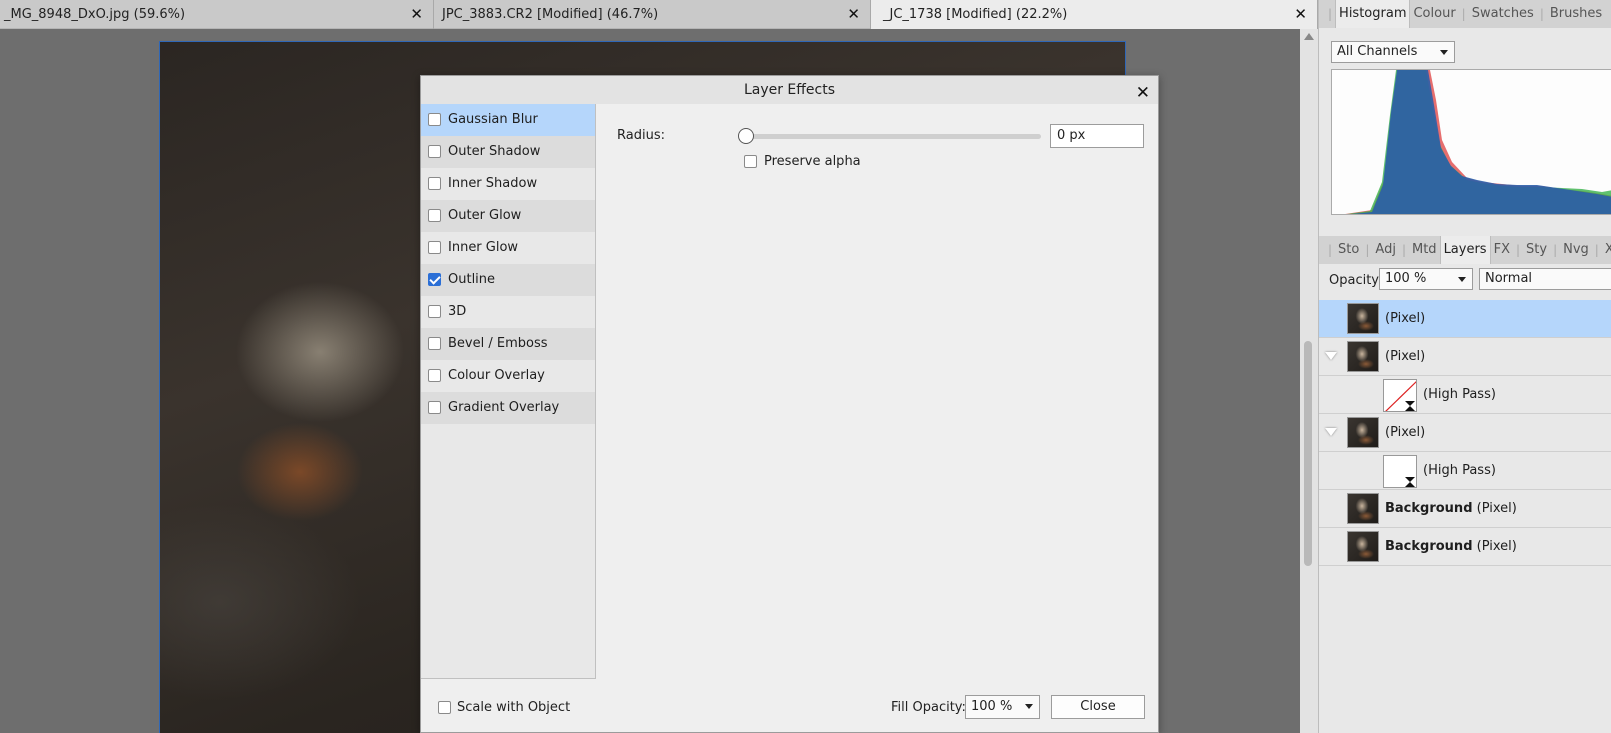 The height and width of the screenshot is (733, 1611). Describe the element at coordinates (493, 119) in the screenshot. I see `effect-label: Gaussian Blur` at that location.